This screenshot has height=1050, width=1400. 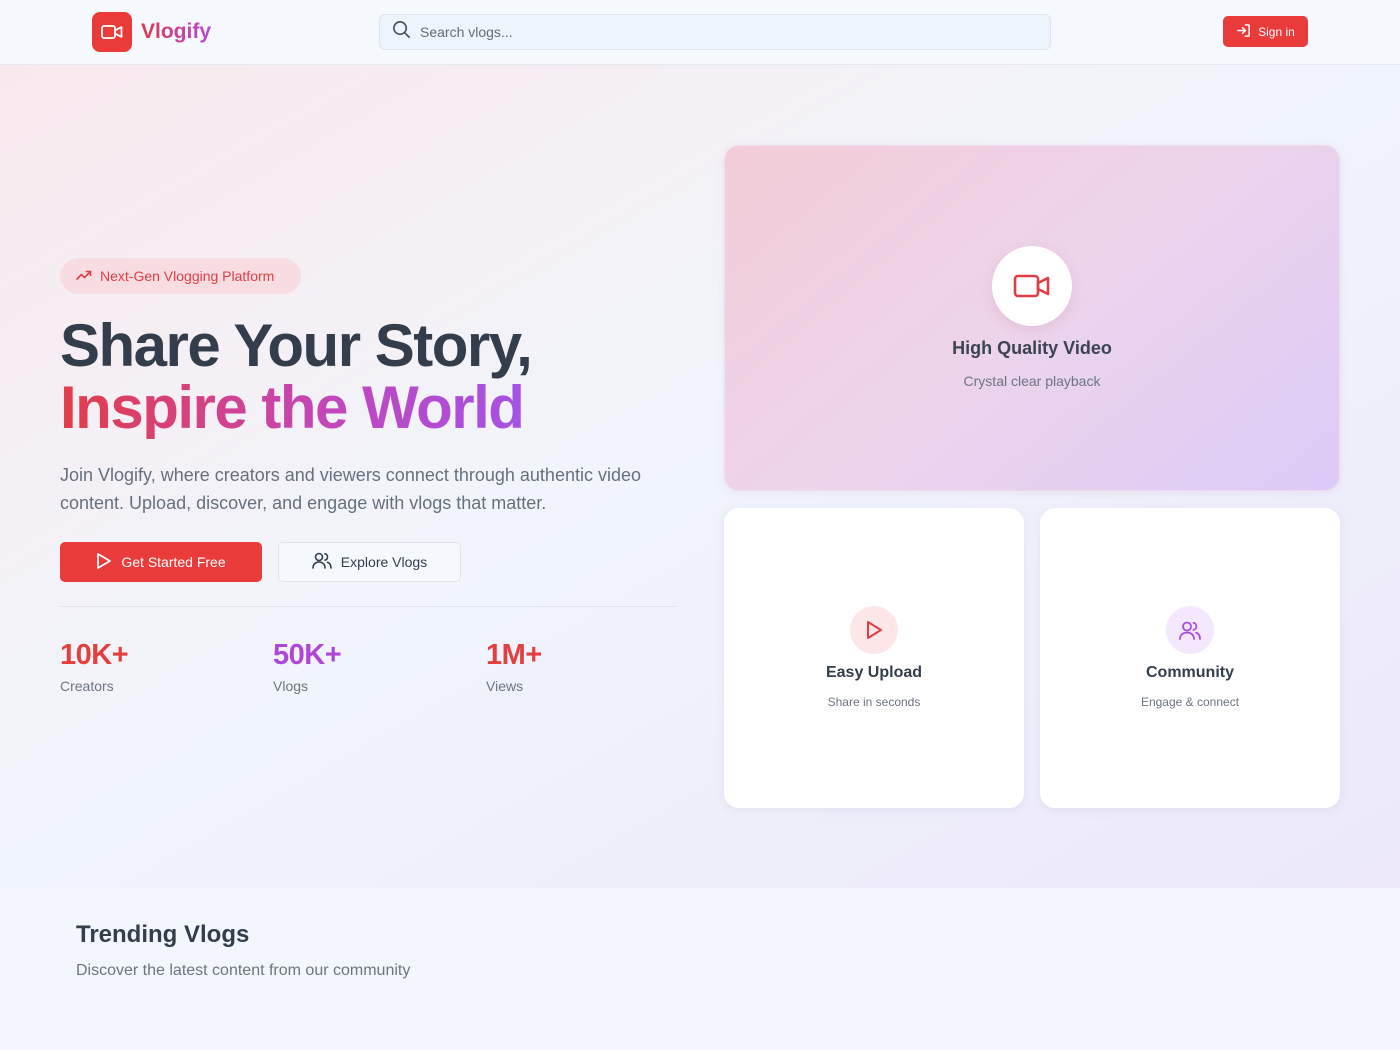 What do you see at coordinates (874, 658) in the screenshot?
I see `feature-card-easy-upload: Easy Upload Share in seconds` at bounding box center [874, 658].